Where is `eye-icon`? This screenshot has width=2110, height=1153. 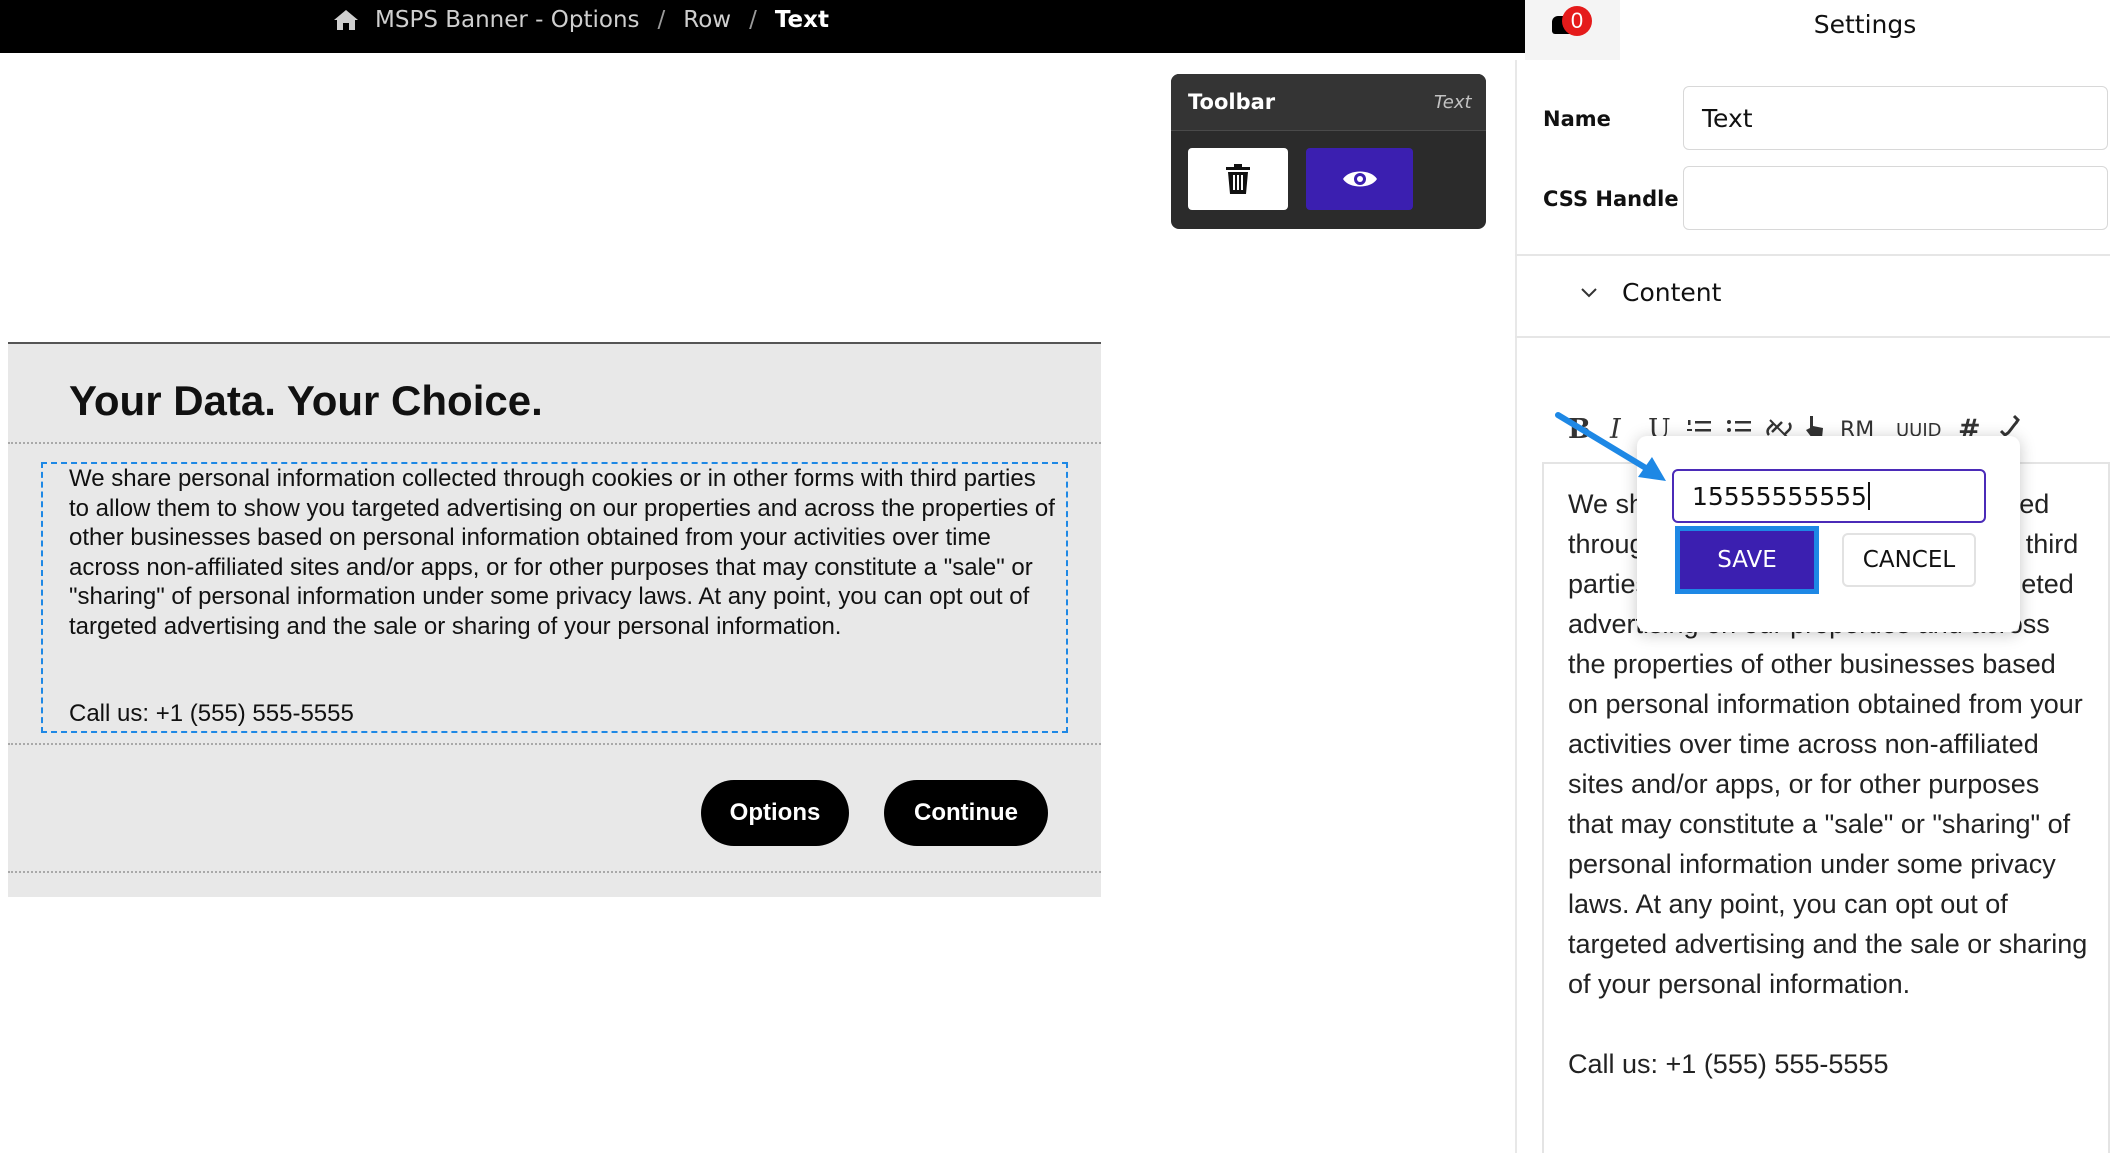 eye-icon is located at coordinates (1359, 179).